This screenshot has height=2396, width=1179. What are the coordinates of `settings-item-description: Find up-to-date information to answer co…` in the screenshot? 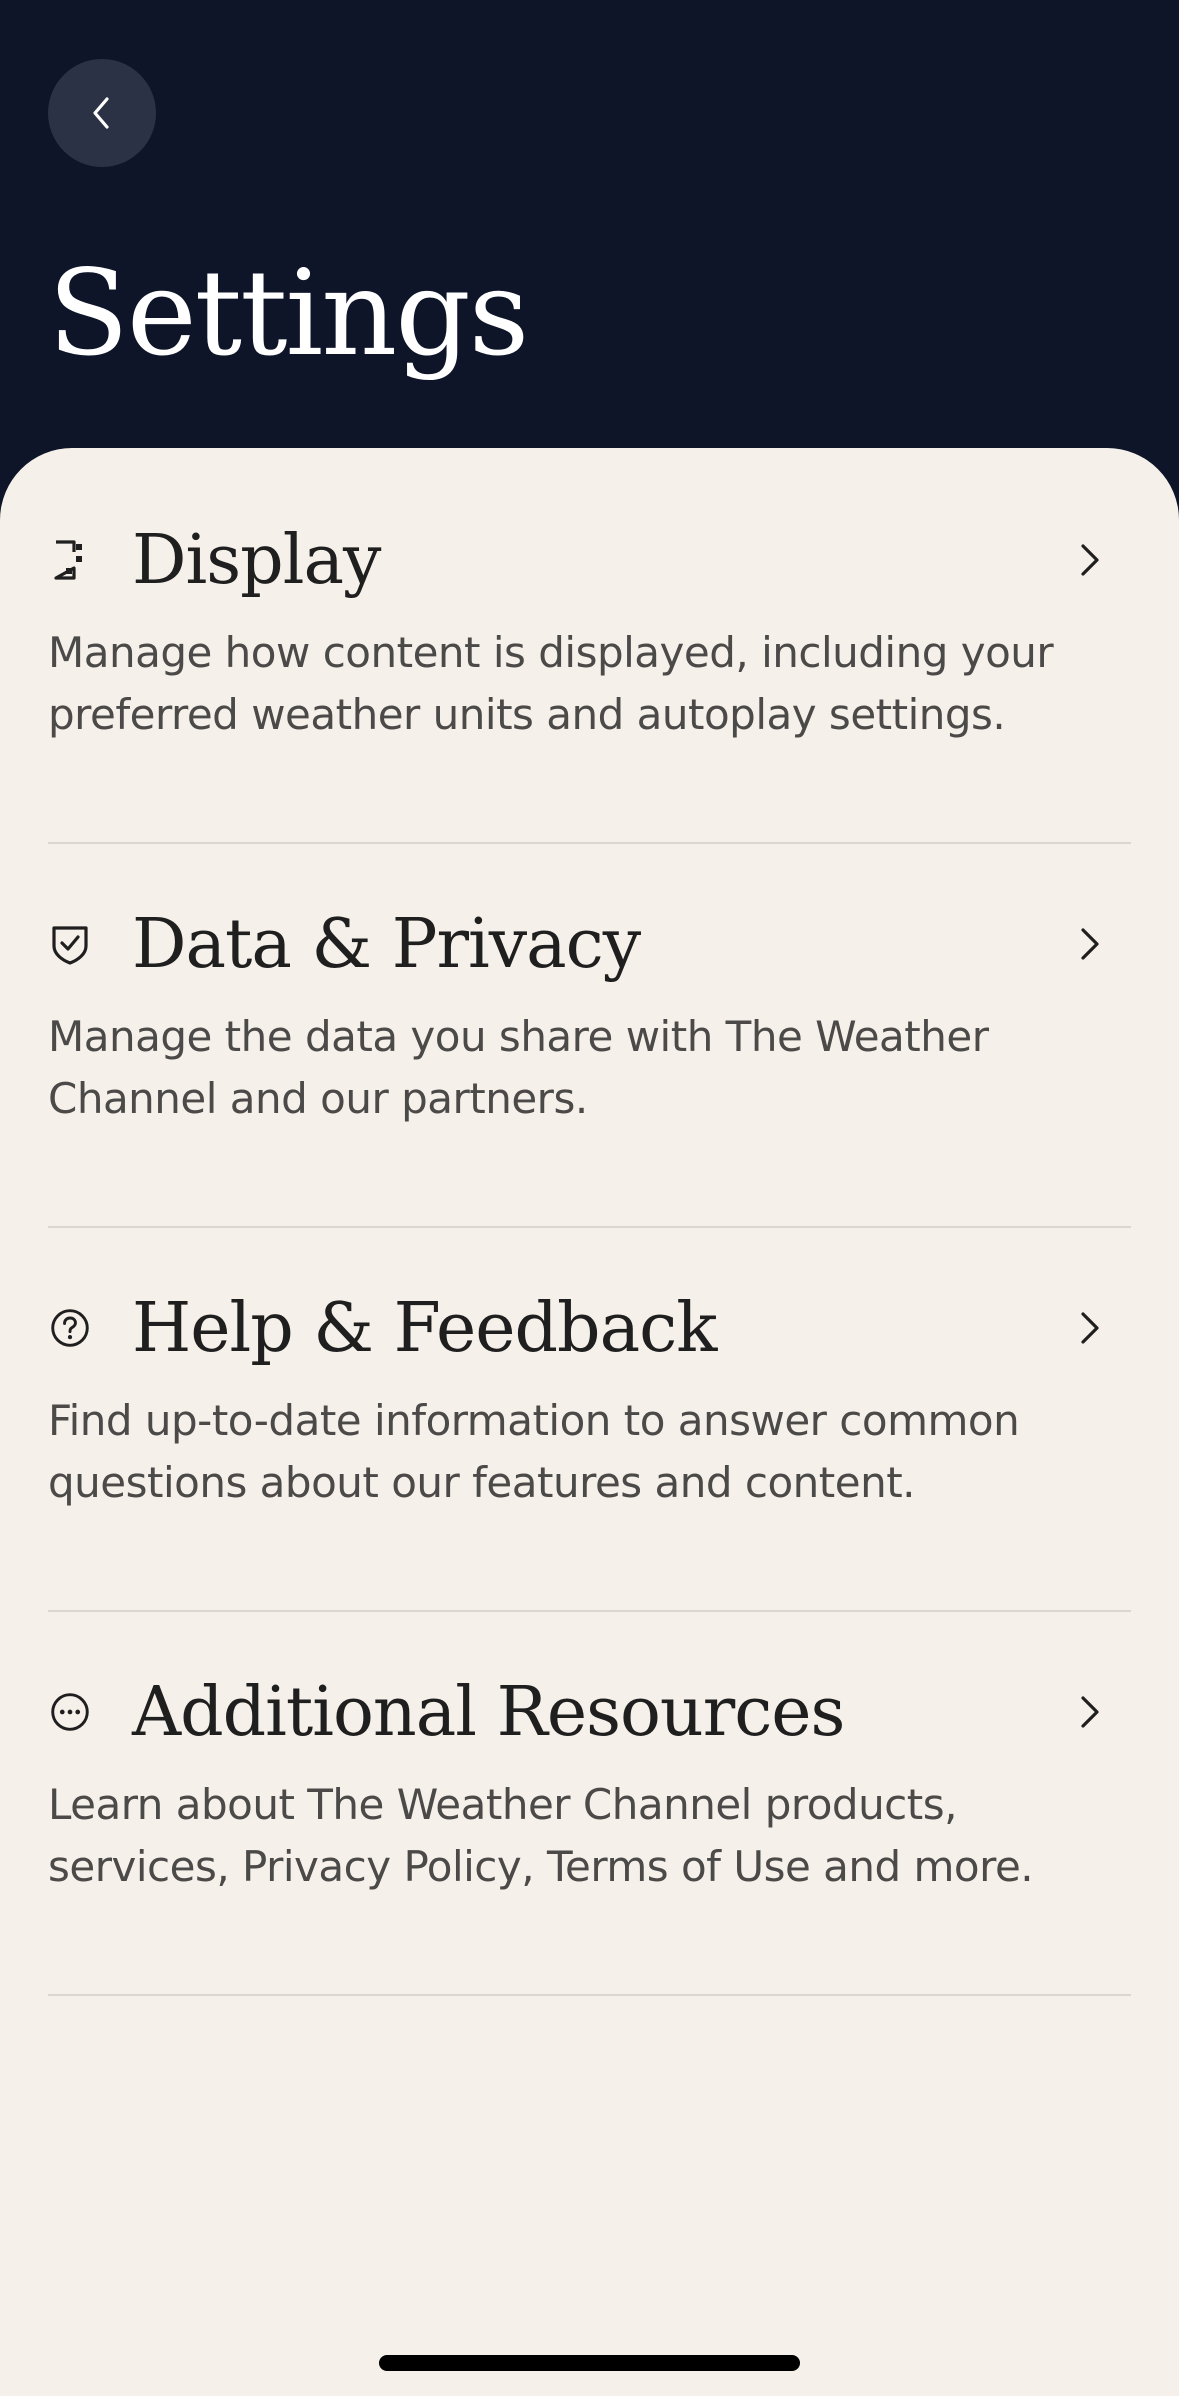 It's located at (534, 1451).